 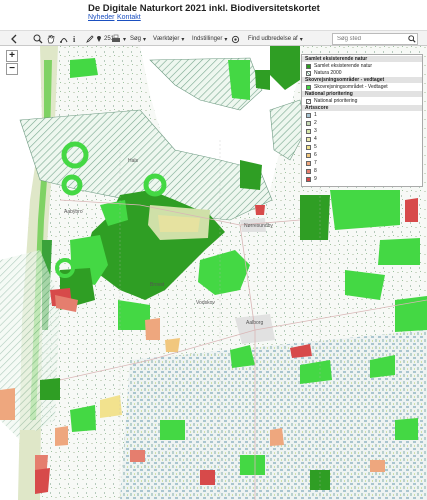 What do you see at coordinates (343, 66) in the screenshot?
I see `legend-label: Samlet eksisterende natur` at bounding box center [343, 66].